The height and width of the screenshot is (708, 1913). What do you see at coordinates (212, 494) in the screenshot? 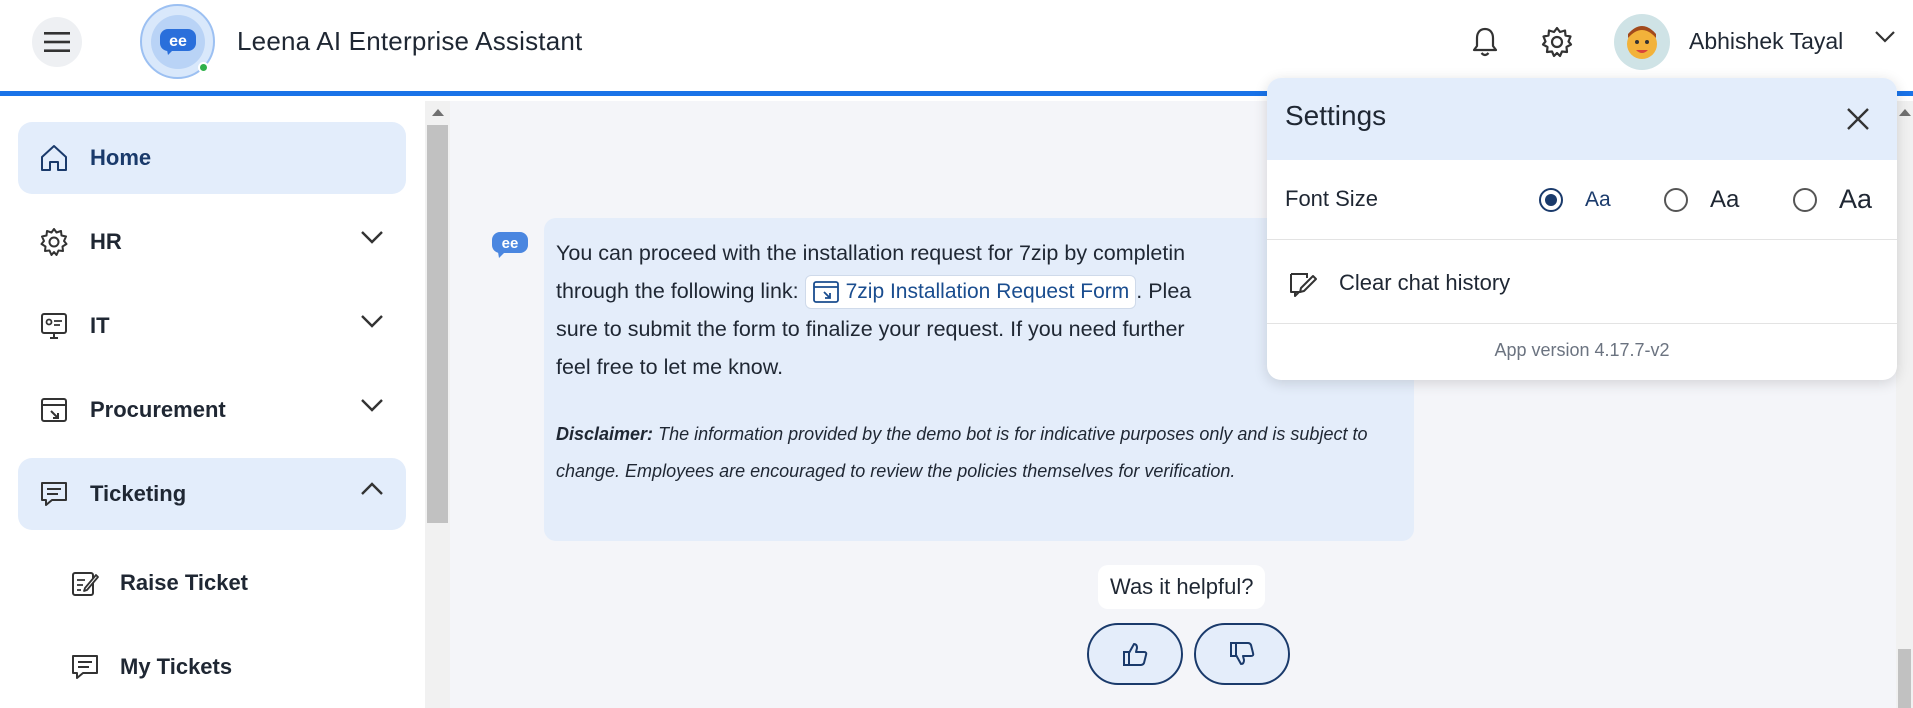
I see `sidebar-item-ticketing: Ticketing` at bounding box center [212, 494].